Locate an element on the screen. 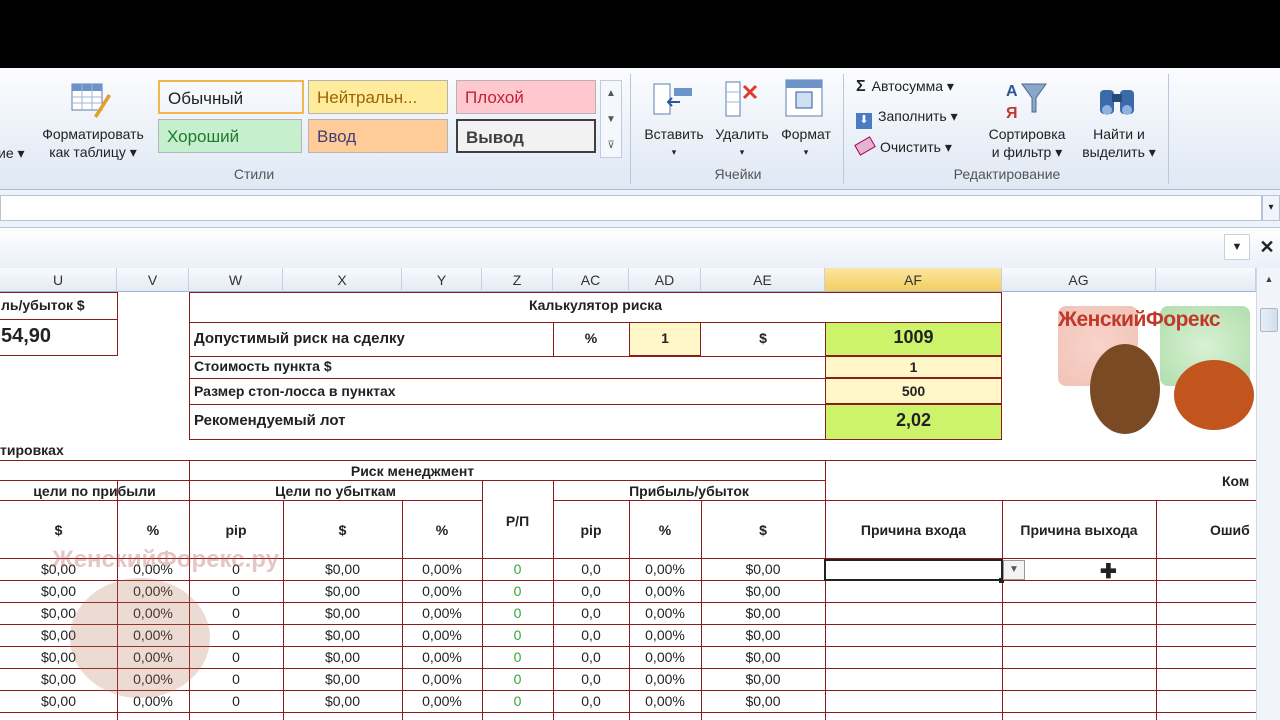 The width and height of the screenshot is (1280, 720). sort-filter-icon: АЯ is located at coordinates (1026, 99).